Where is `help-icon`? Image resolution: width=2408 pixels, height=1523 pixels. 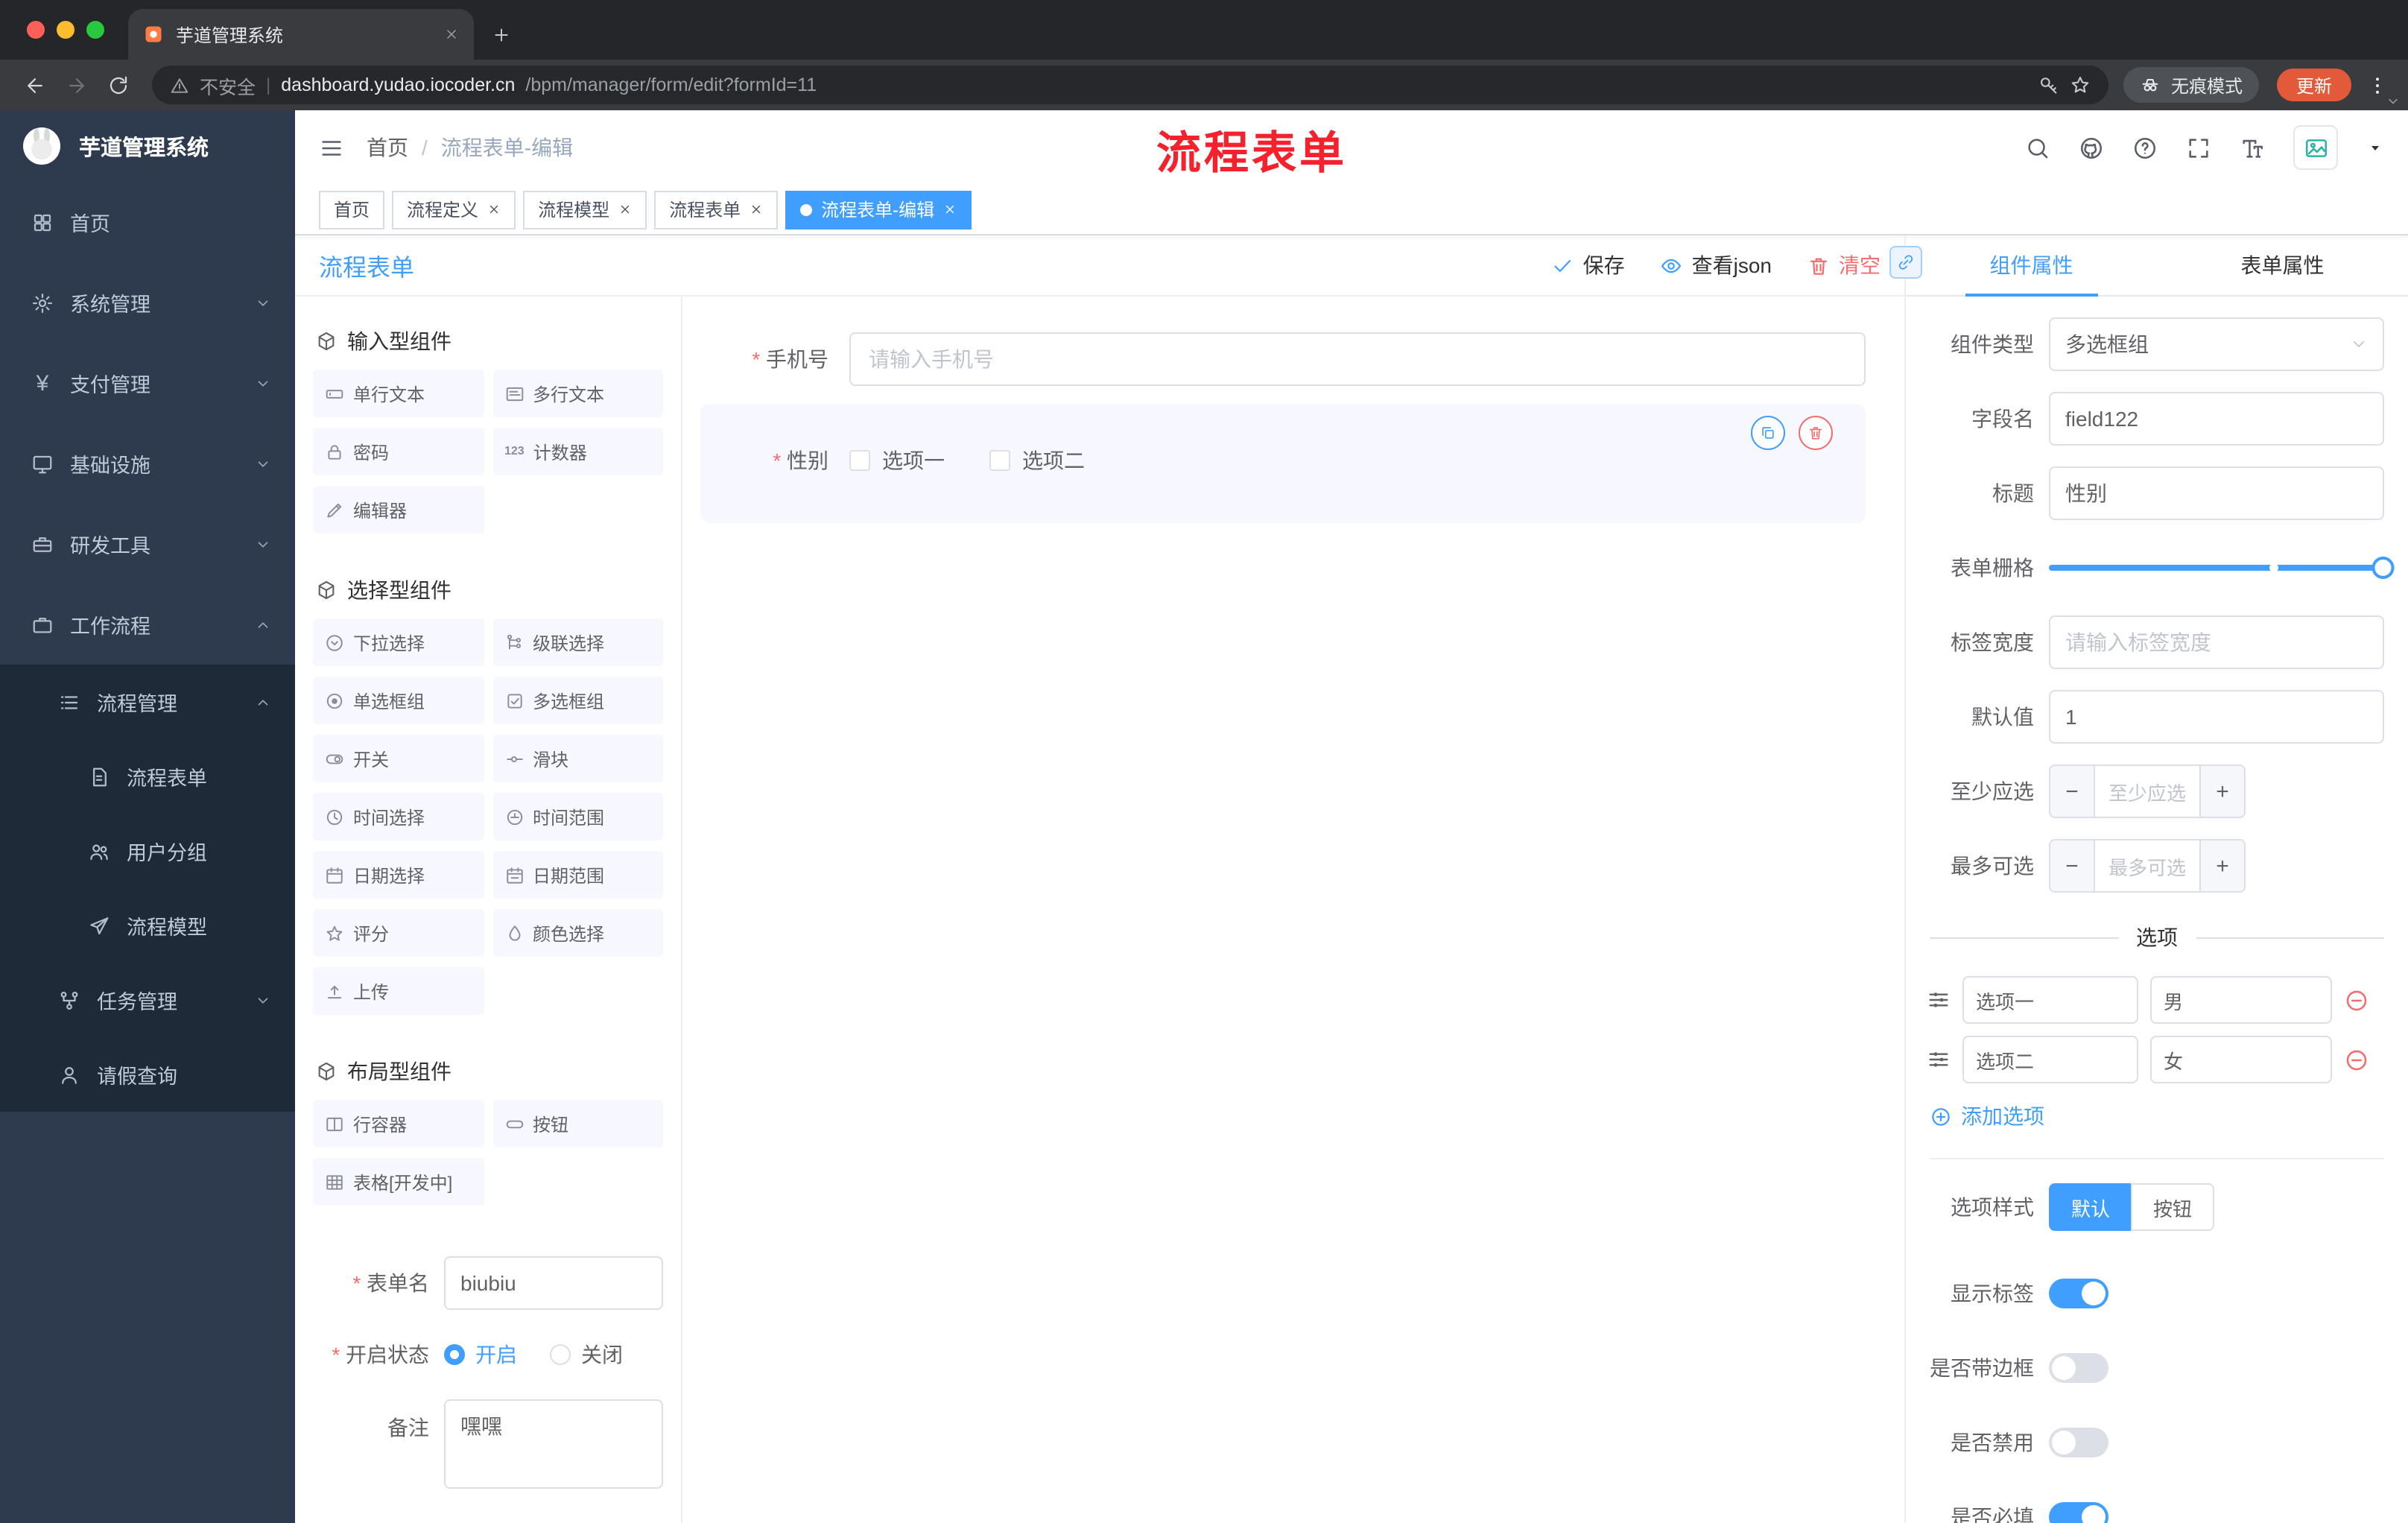
help-icon is located at coordinates (2145, 147).